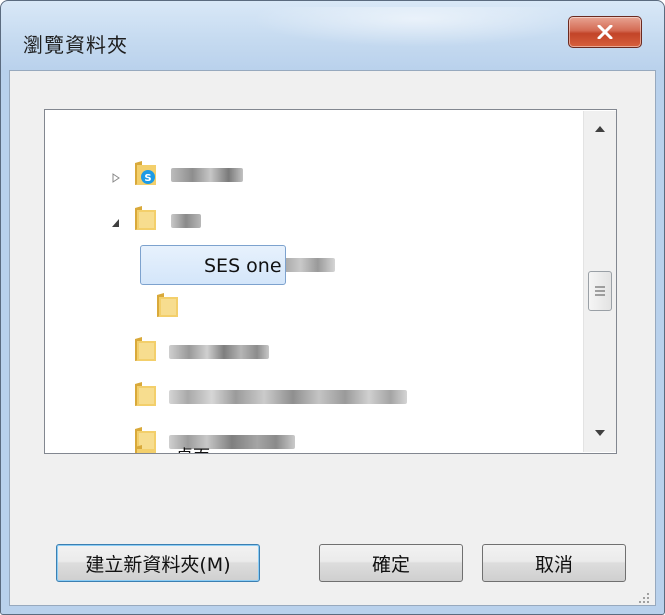 This screenshot has height=615, width=665. I want to click on scroll-up-button, so click(600, 129).